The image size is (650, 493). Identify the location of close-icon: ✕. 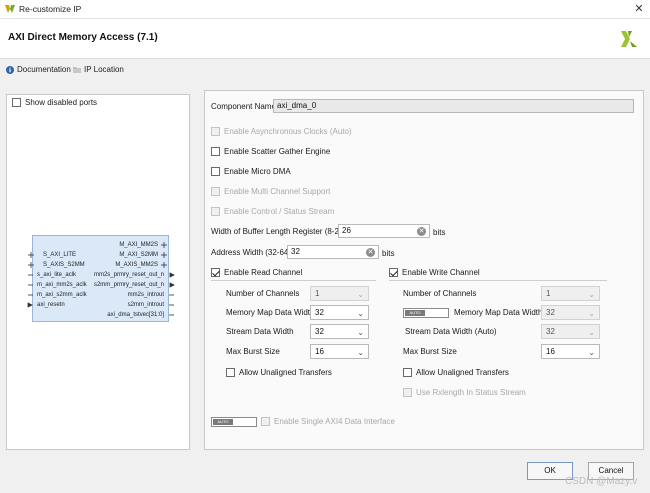
(639, 9).